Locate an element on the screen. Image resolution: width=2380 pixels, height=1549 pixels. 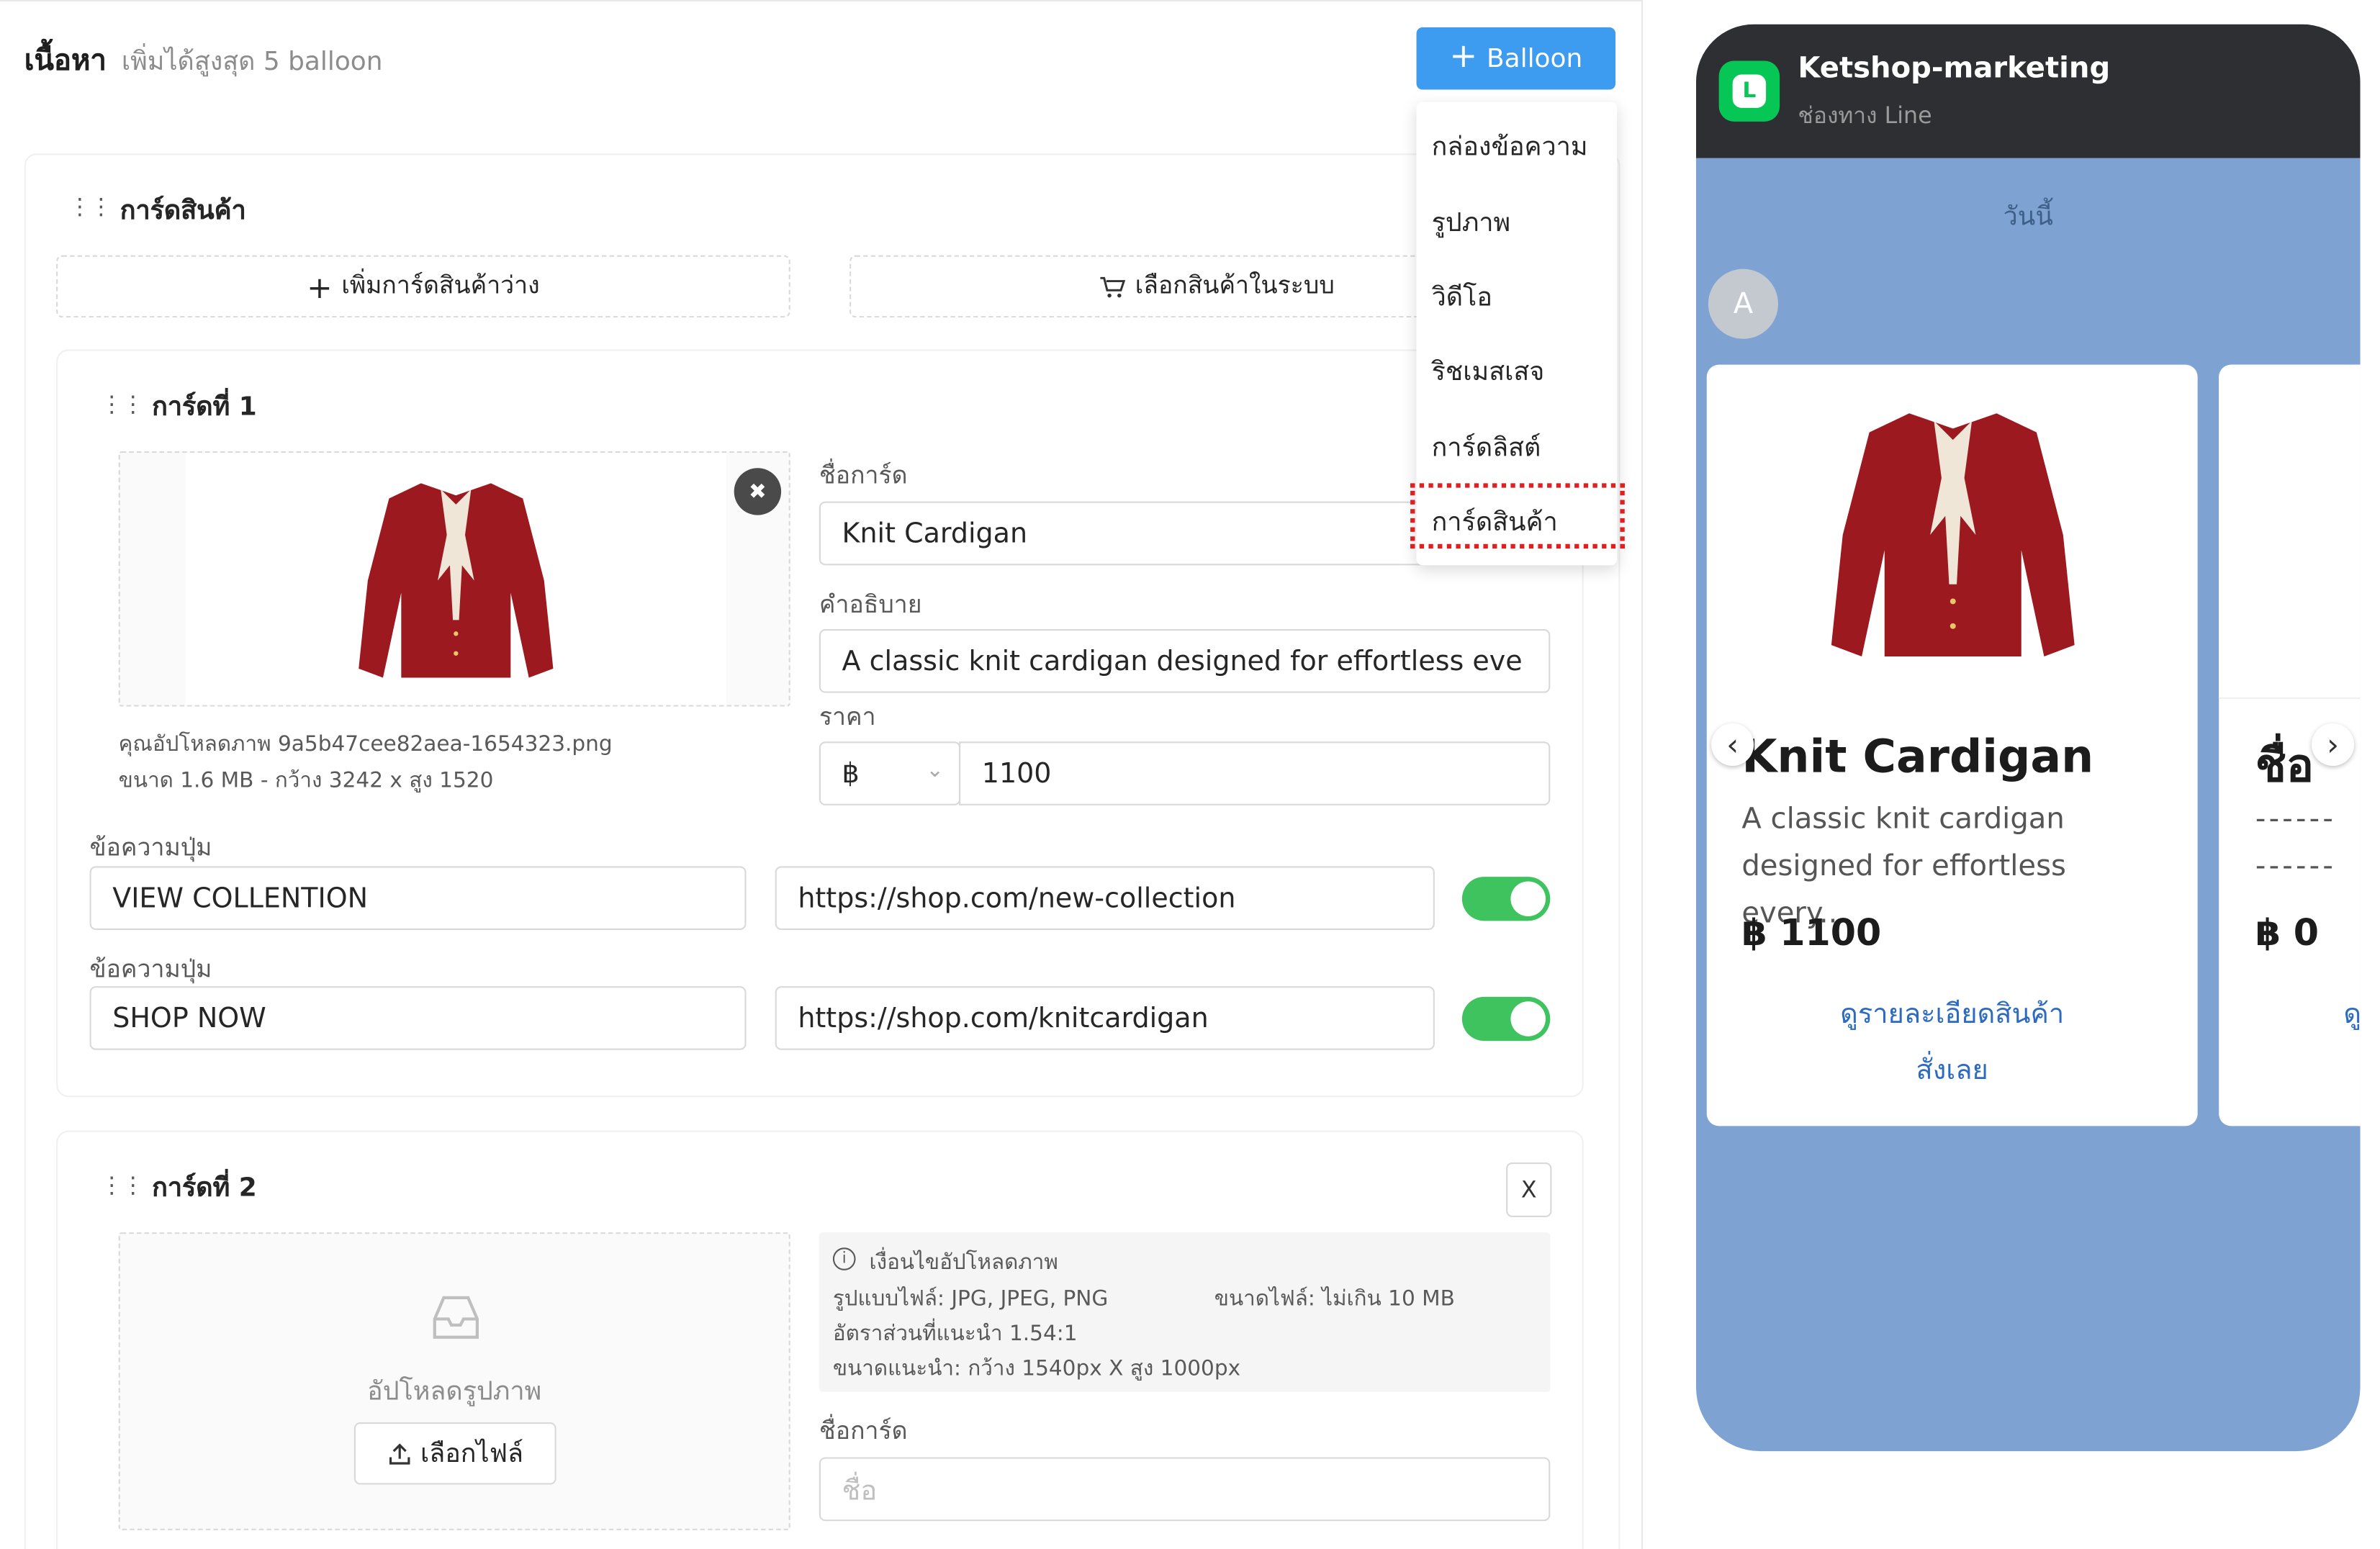
card-1-image-box: ✖ is located at coordinates (454, 579).